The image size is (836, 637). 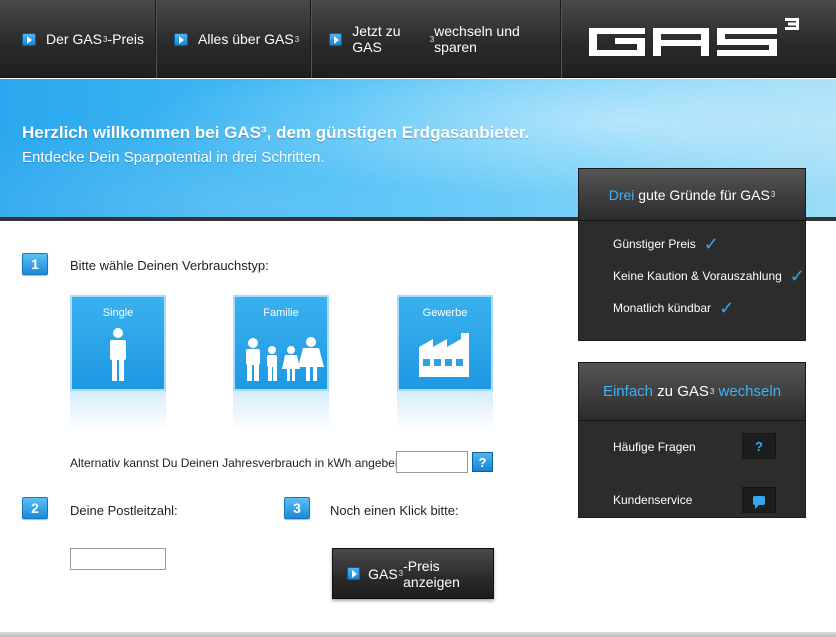 I want to click on step-2-badge: 2, so click(x=35, y=508).